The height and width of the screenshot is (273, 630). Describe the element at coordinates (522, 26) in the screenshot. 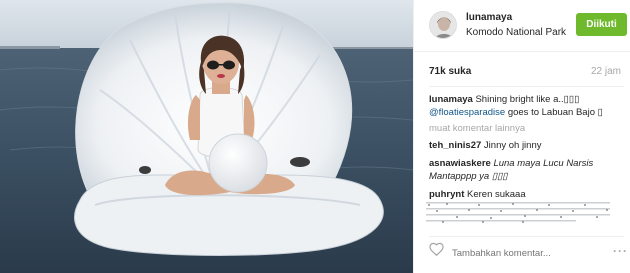

I see `post-header: lunamaya Komodo National Park Diikuti` at that location.